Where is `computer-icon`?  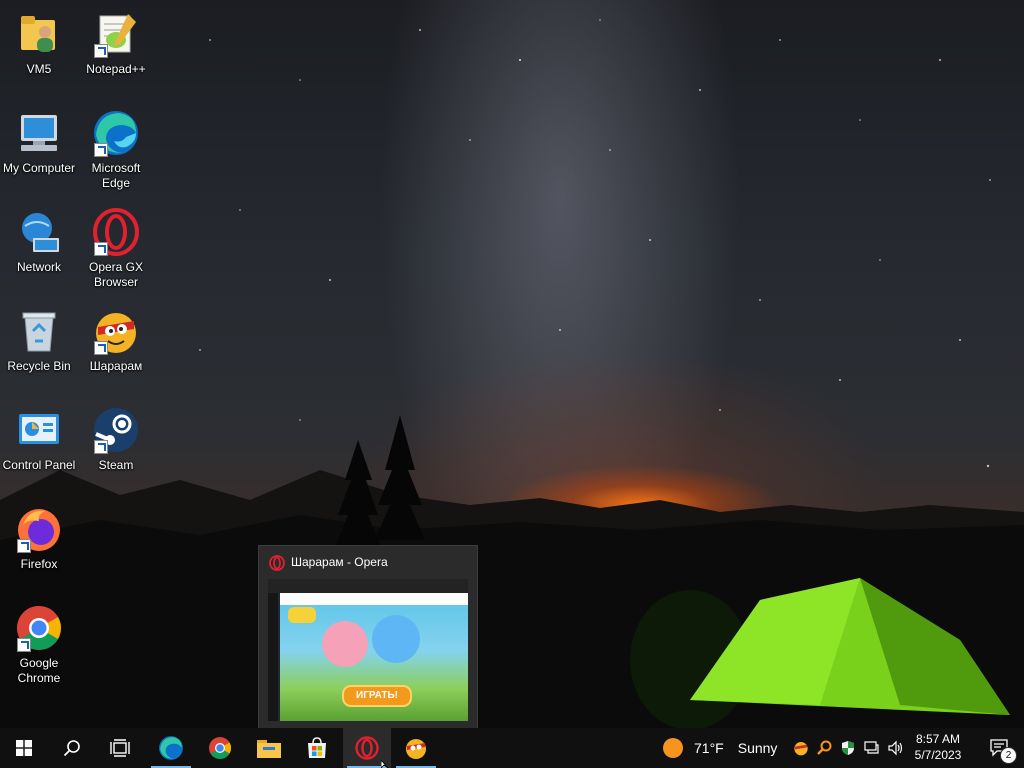
computer-icon is located at coordinates (39, 133).